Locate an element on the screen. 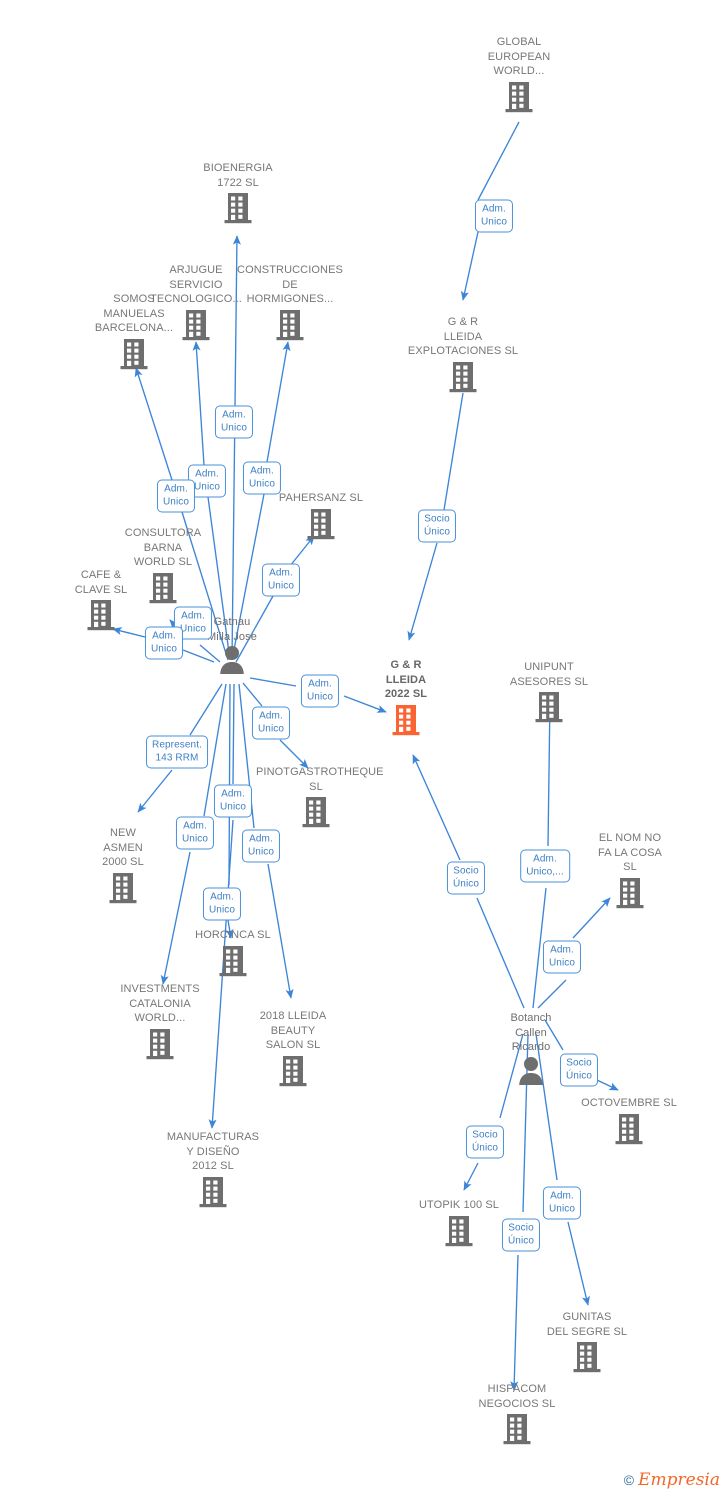 Image resolution: width=728 pixels, height=1500 pixels. node-label: 2018 LLEIDA BEAUTY SALON SL is located at coordinates (293, 1030).